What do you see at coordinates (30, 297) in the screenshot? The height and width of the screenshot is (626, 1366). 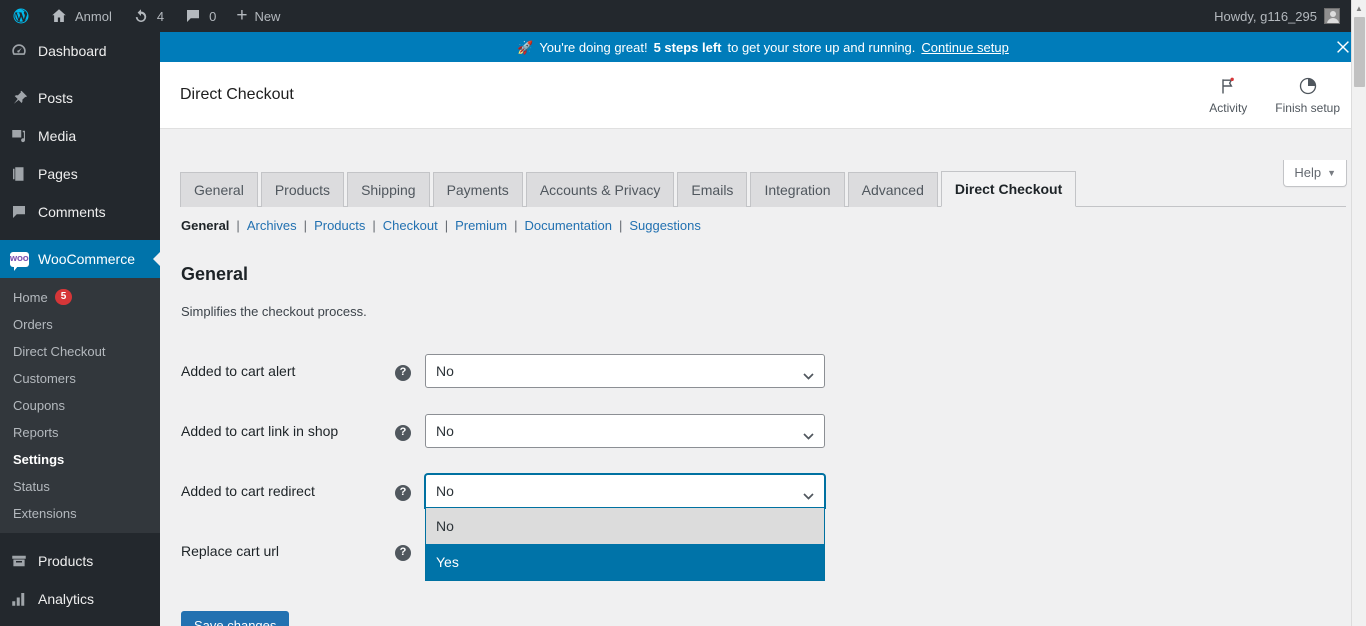 I see `sidebar-subitem-label: Home` at bounding box center [30, 297].